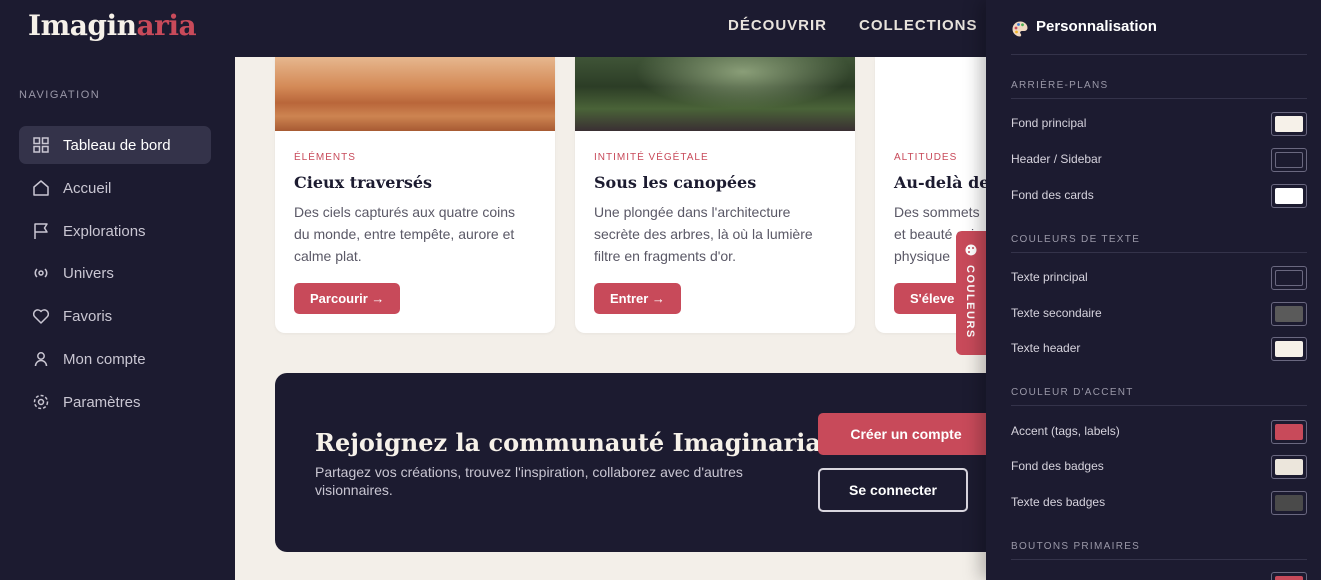 The height and width of the screenshot is (580, 1321). I want to click on card-title: Sous les canopées, so click(675, 182).